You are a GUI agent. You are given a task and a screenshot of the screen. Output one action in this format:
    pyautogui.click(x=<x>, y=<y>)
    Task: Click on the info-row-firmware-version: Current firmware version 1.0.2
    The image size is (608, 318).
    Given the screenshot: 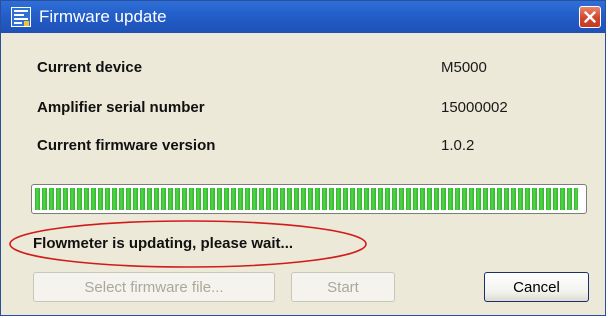 What is the action you would take?
    pyautogui.click(x=307, y=146)
    